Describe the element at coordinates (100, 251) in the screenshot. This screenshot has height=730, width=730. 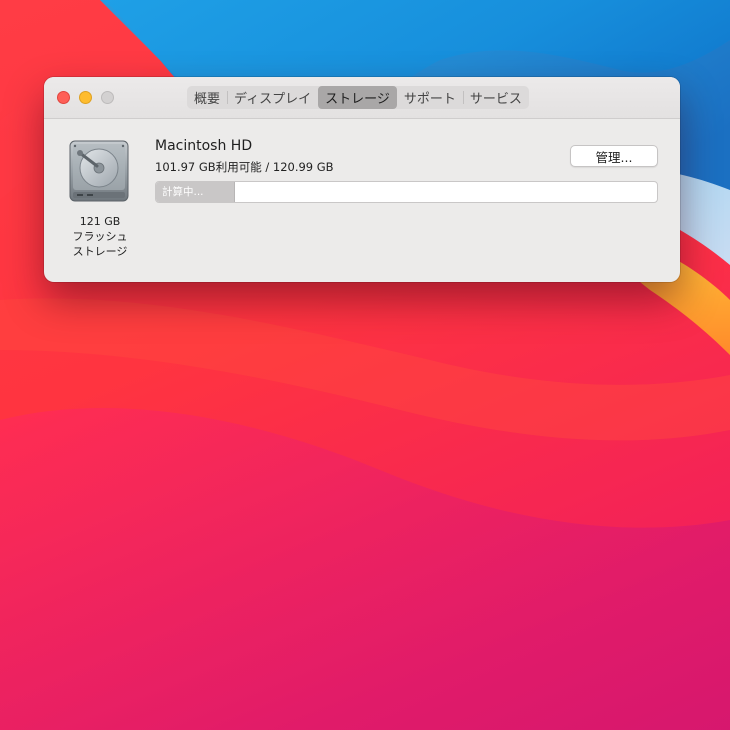
I see `drive-type-line2: ストレージ` at that location.